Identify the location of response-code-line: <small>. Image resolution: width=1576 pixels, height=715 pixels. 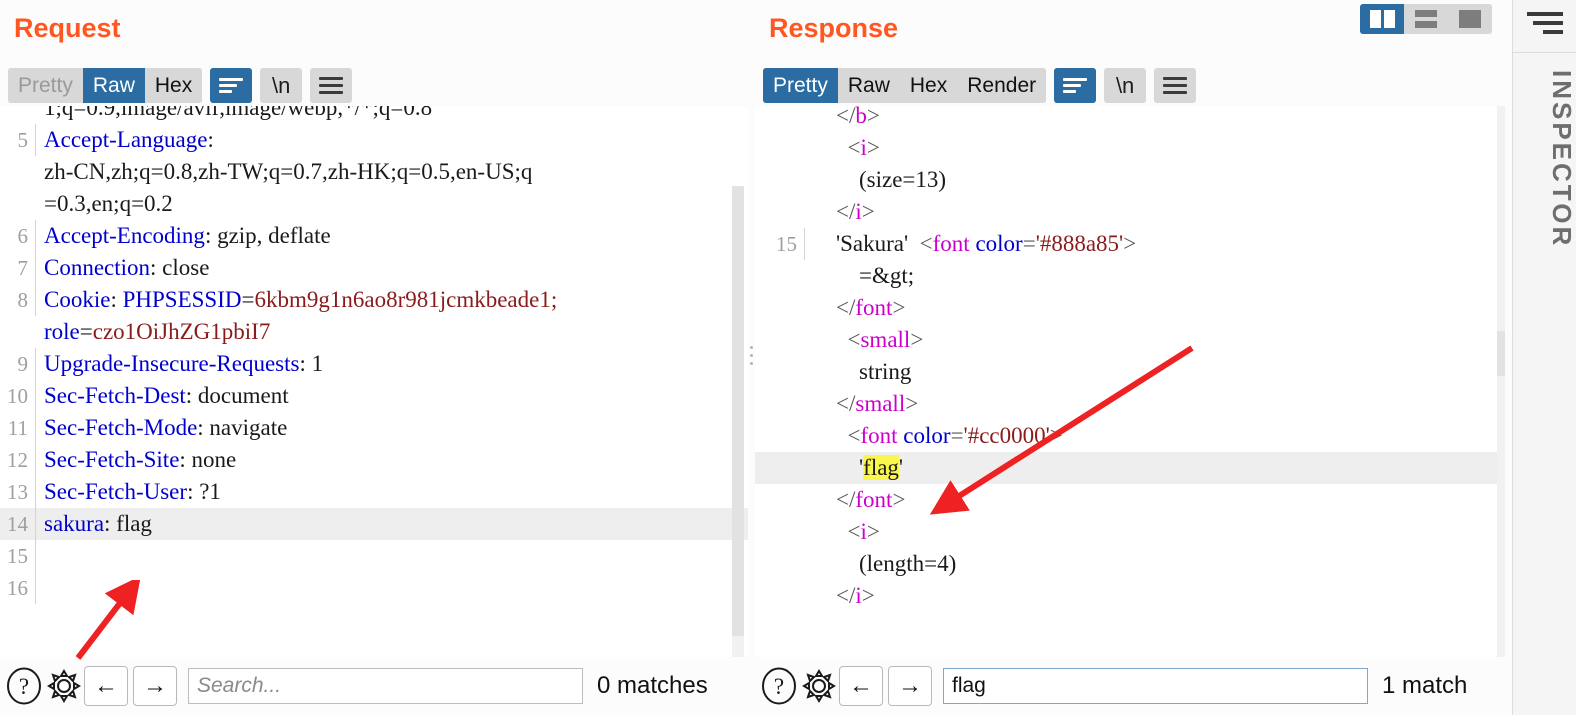
(1130, 340).